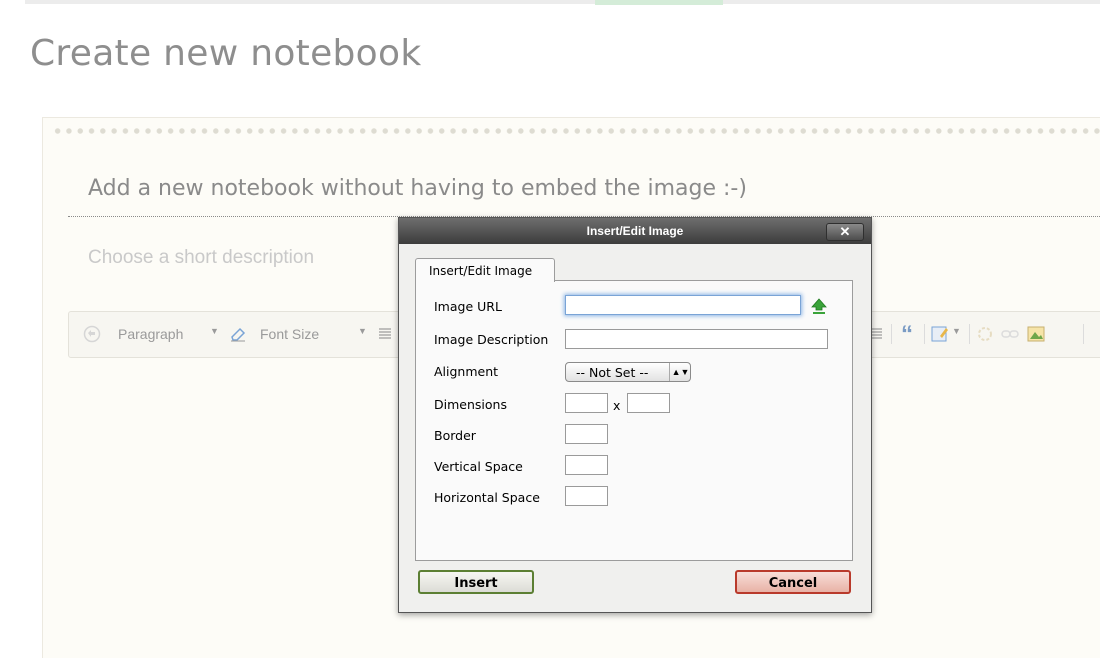 Image resolution: width=1100 pixels, height=658 pixels. Describe the element at coordinates (226, 53) in the screenshot. I see `page-title: Create new notebook` at that location.